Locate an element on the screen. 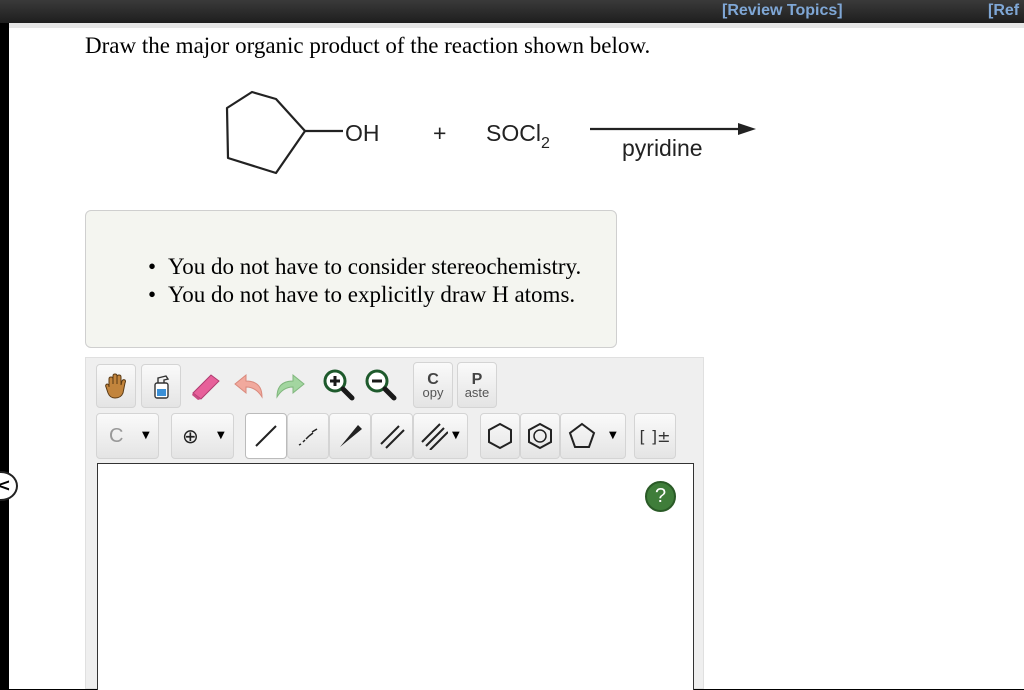 The width and height of the screenshot is (1024, 690). redo-arrow-icon is located at coordinates (290, 386).